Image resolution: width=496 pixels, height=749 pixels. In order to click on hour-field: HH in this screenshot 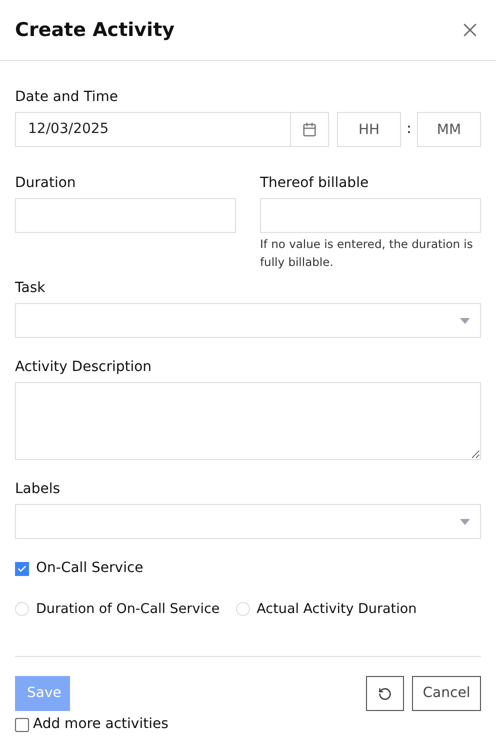, I will do `click(369, 129)`.